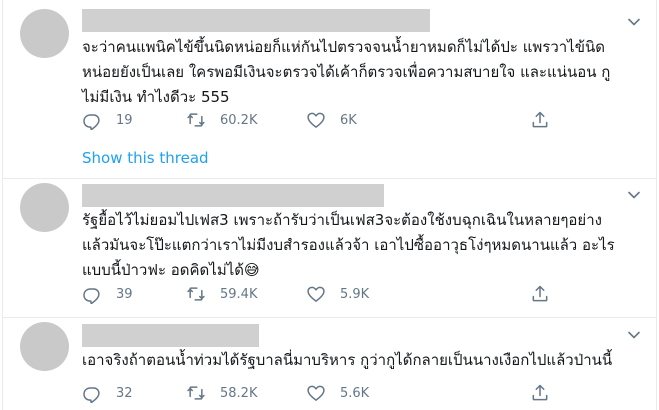  What do you see at coordinates (364, 270) in the screenshot?
I see `tweet-text-line: แบบนี้ป่าวฟะ อดคิดไม่ได้😅` at bounding box center [364, 270].